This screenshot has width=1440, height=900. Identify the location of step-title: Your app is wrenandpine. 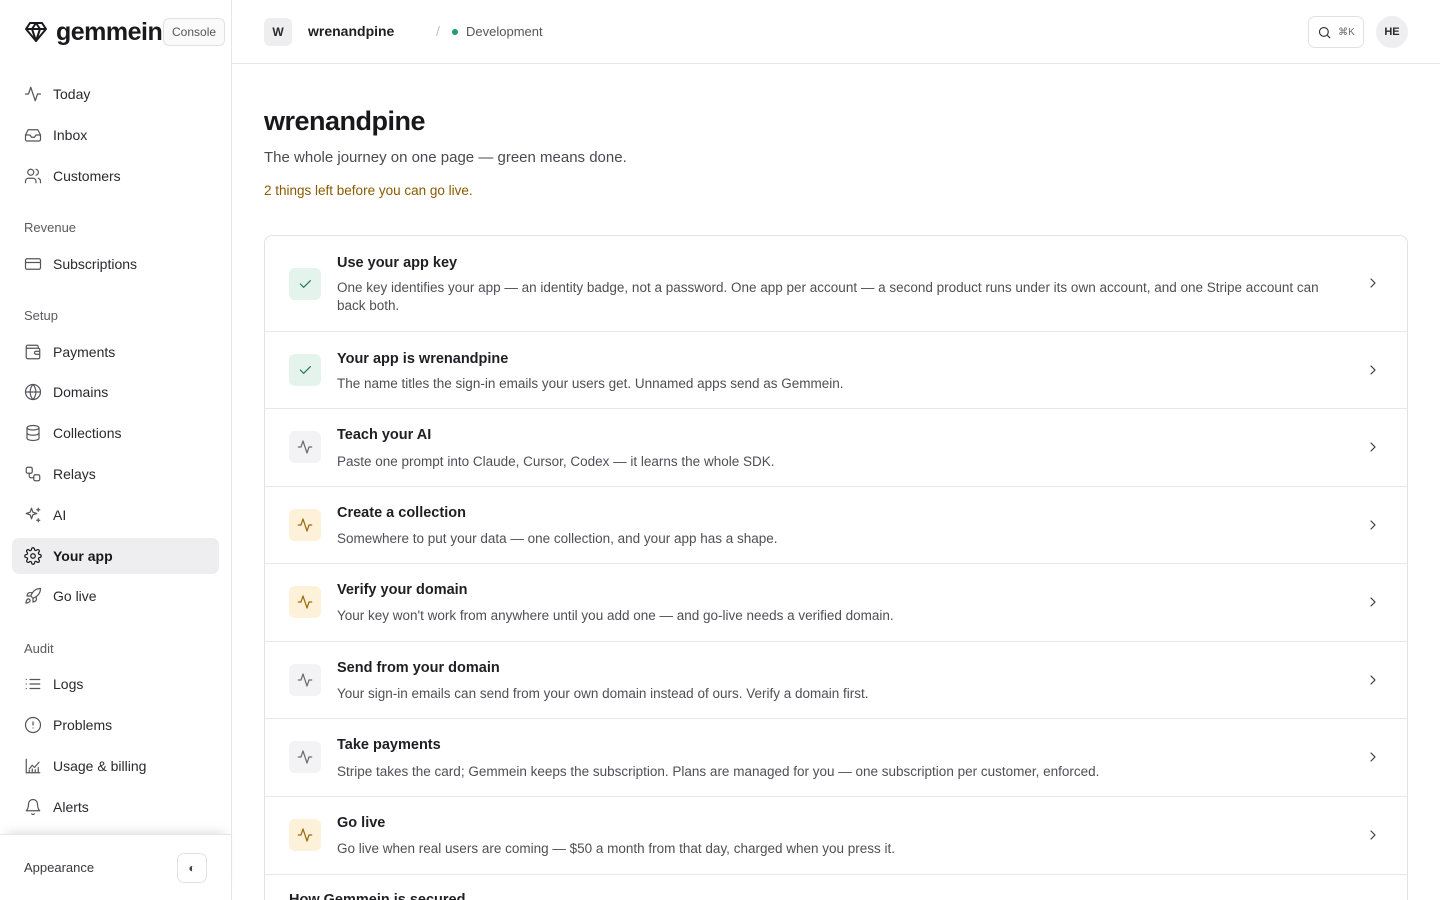
(423, 359).